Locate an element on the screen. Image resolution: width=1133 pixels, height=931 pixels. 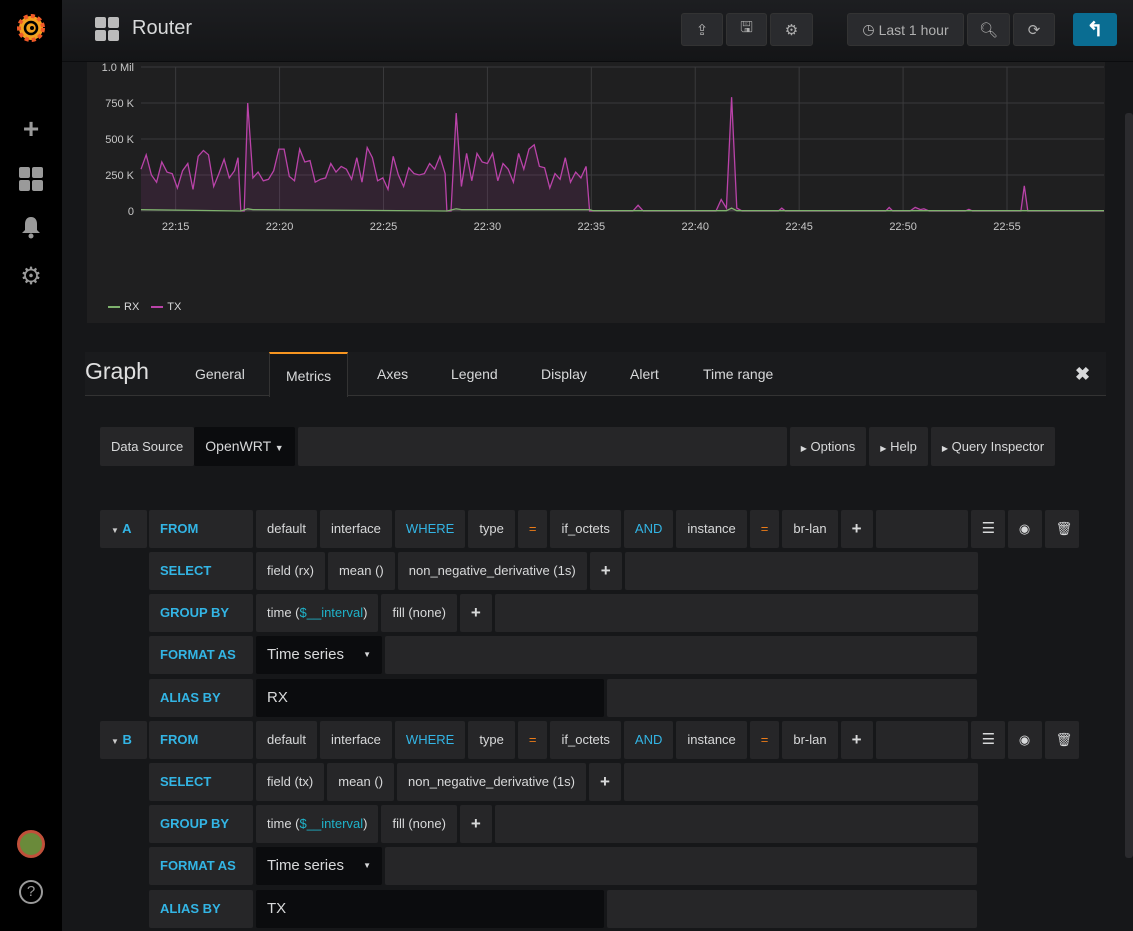
tab-time-range: Time range is located at coordinates (738, 374).